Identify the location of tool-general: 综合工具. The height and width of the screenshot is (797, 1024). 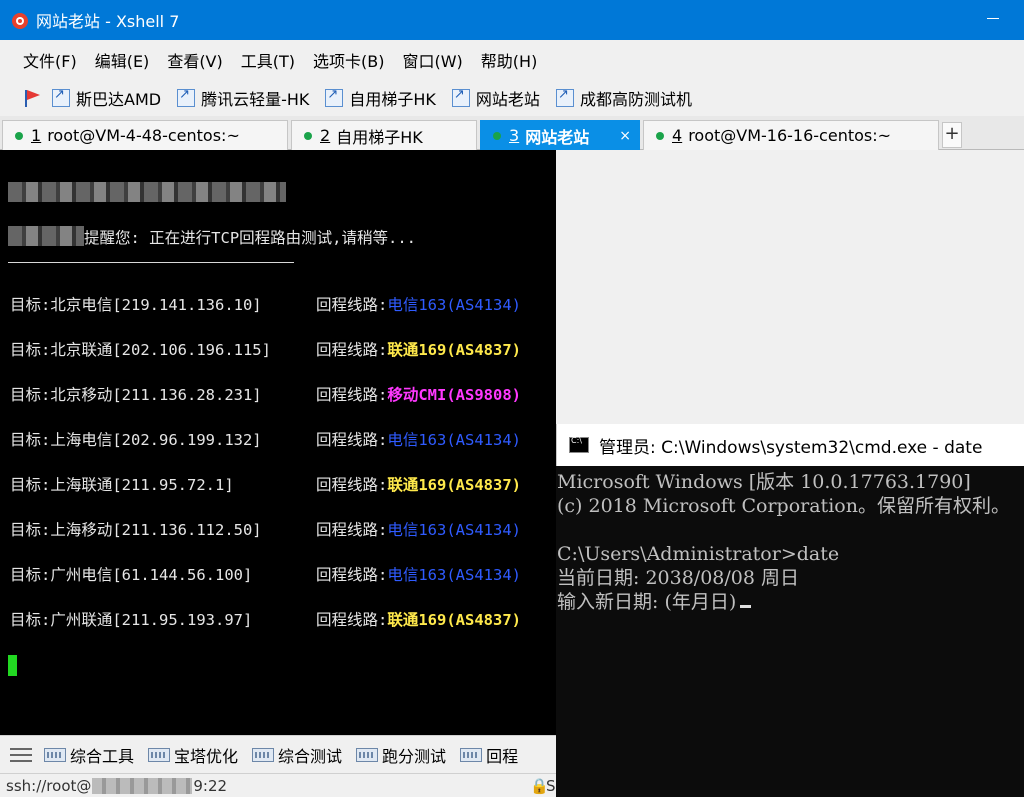
(89, 755).